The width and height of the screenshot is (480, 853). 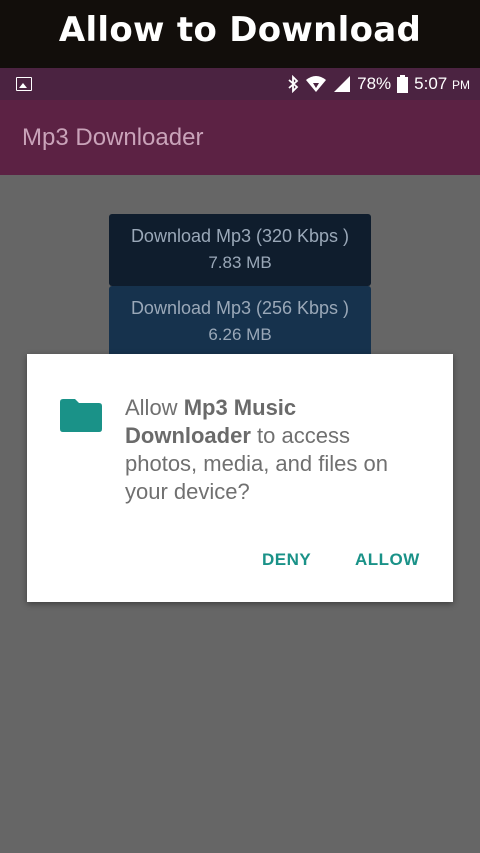 I want to click on clock-time: 5:07, so click(x=431, y=83).